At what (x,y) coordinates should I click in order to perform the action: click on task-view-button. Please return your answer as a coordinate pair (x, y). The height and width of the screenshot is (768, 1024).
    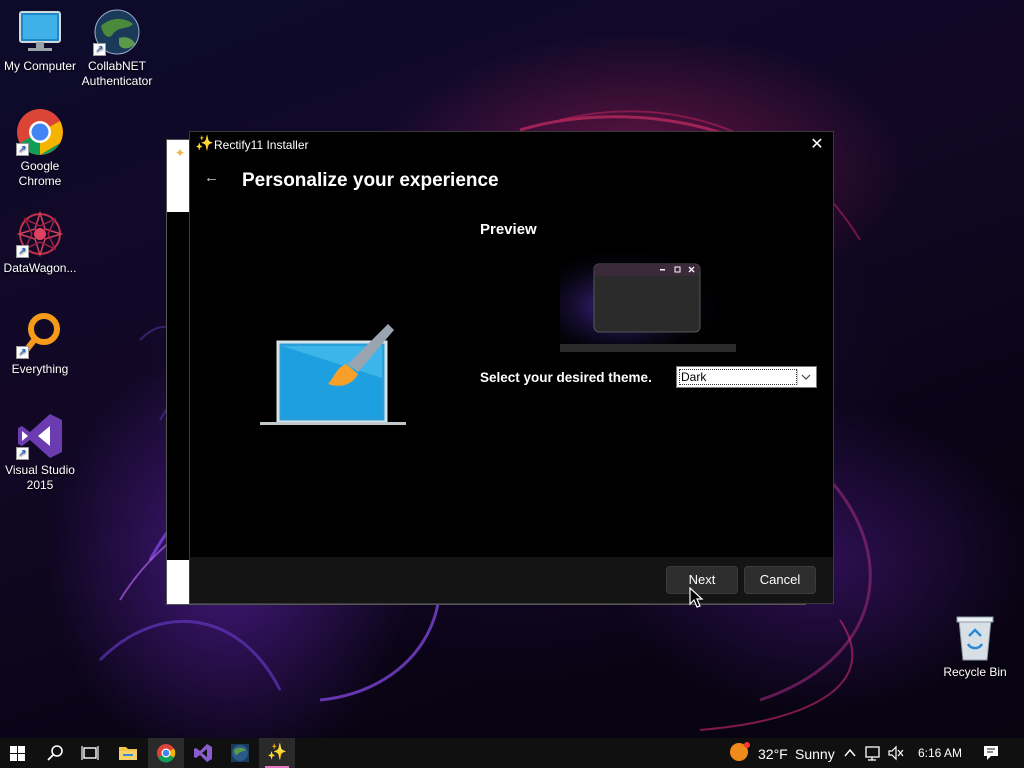
    Looking at the image, I should click on (90, 753).